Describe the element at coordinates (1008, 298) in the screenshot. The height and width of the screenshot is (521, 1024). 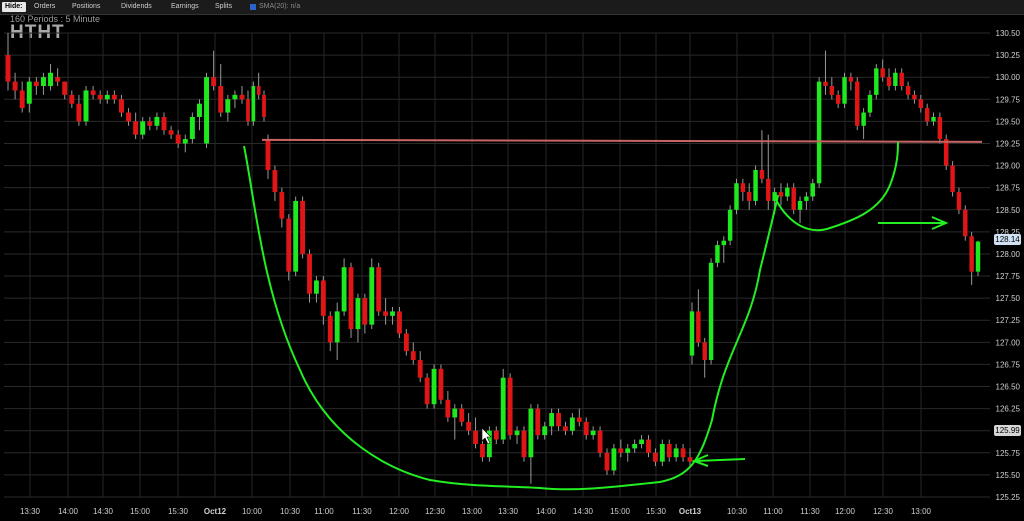
I see `y-tick-label: 127.50` at that location.